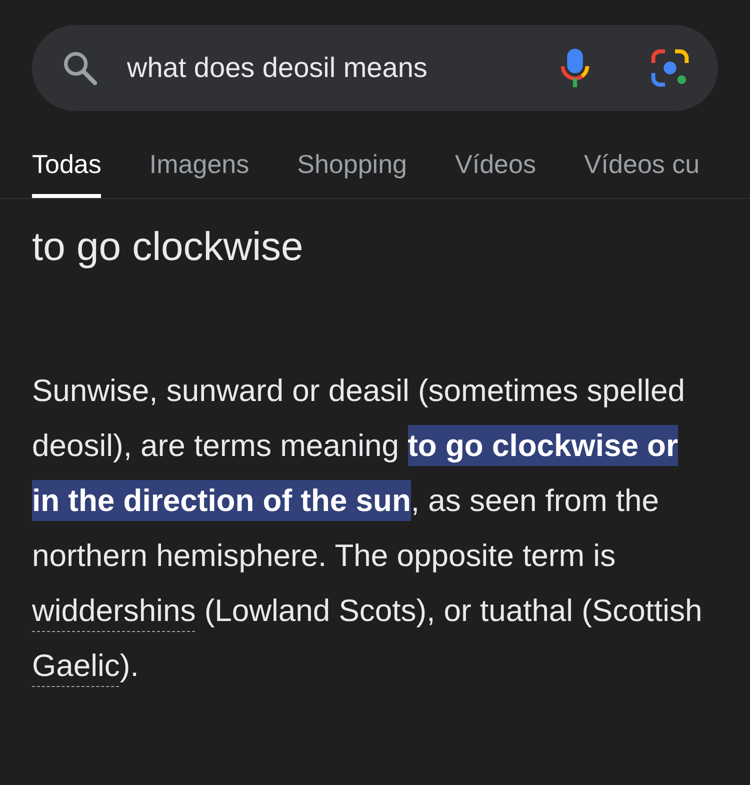 This screenshot has height=785, width=750. I want to click on microphone-icon, so click(575, 68).